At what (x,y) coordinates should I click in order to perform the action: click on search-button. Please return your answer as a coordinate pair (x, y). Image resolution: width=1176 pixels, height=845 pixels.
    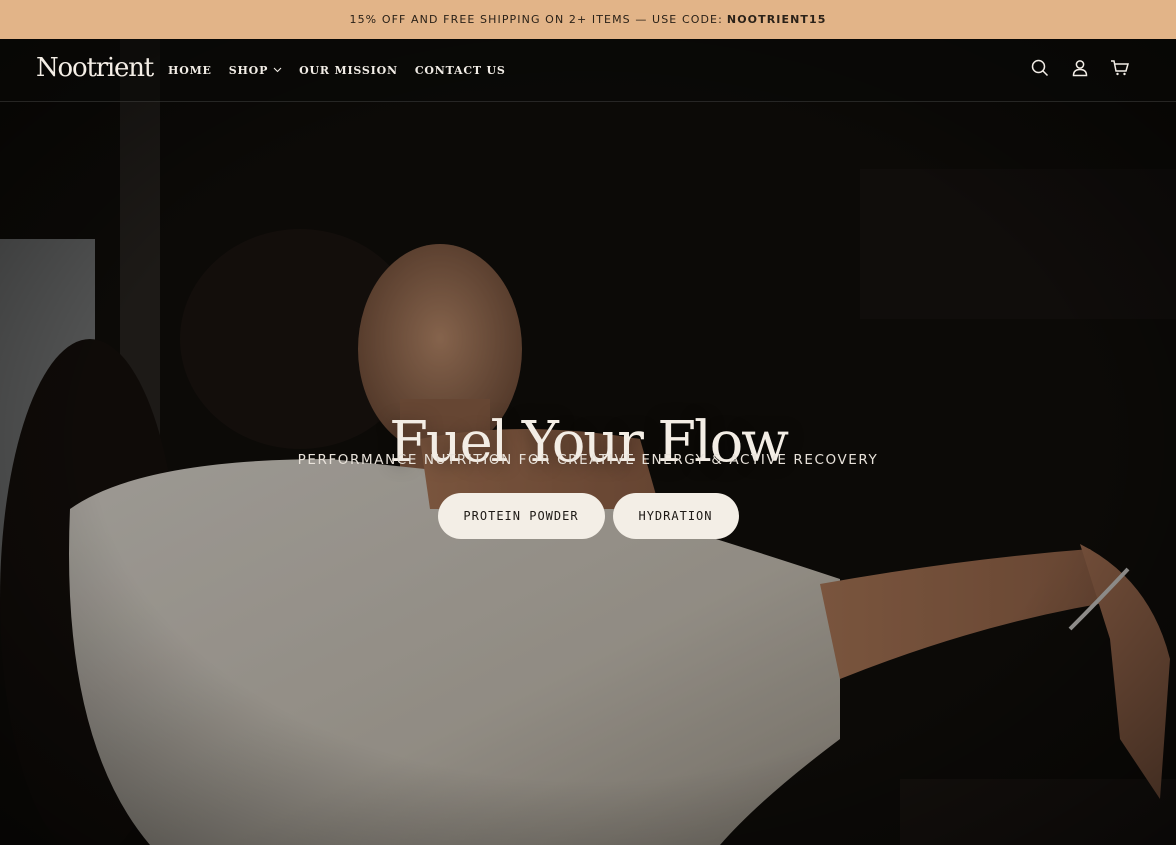
    Looking at the image, I should click on (1040, 70).